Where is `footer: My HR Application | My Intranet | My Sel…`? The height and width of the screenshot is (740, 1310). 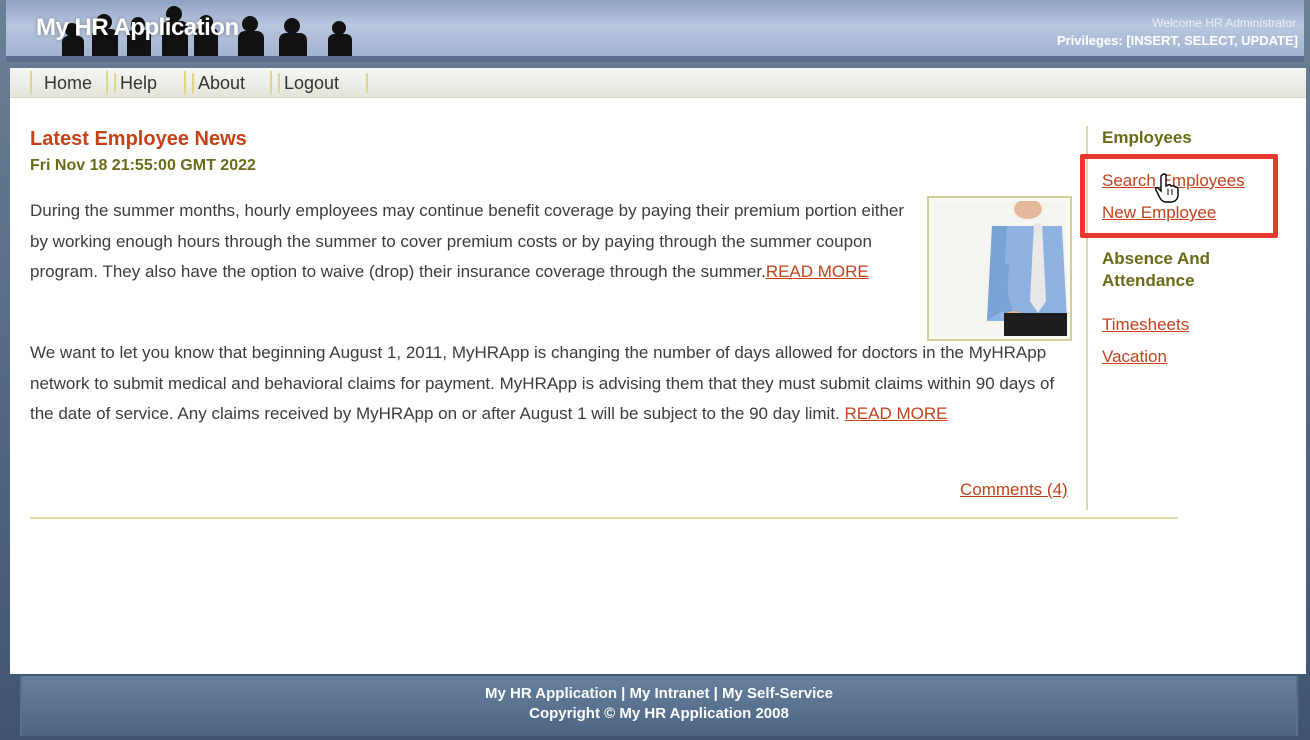 footer: My HR Application | My Intranet | My Sel… is located at coordinates (659, 706).